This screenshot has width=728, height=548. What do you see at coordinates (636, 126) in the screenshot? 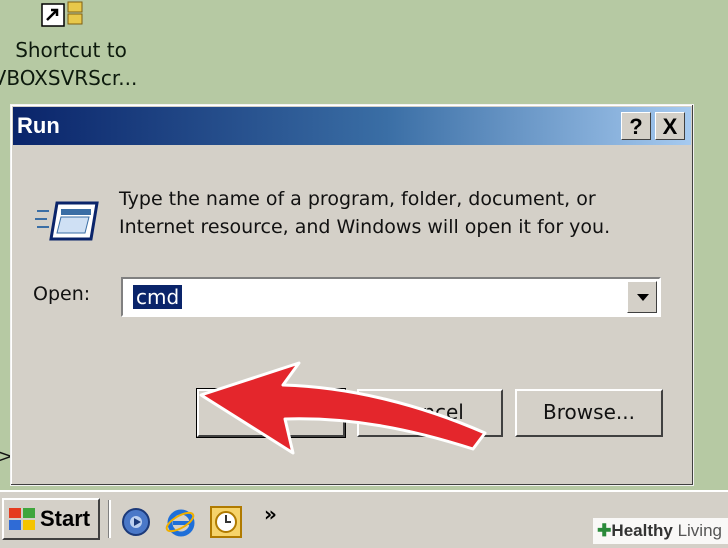
I see `help-button: ?` at bounding box center [636, 126].